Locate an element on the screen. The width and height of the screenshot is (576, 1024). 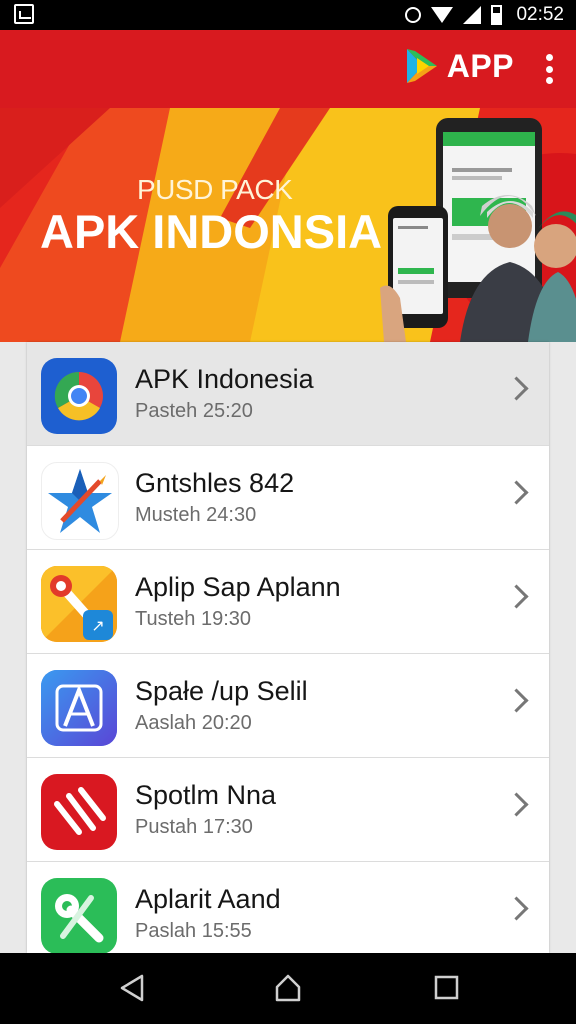
list-item: Spałe /up Selil Aaslah 20:20 is located at coordinates (288, 706).